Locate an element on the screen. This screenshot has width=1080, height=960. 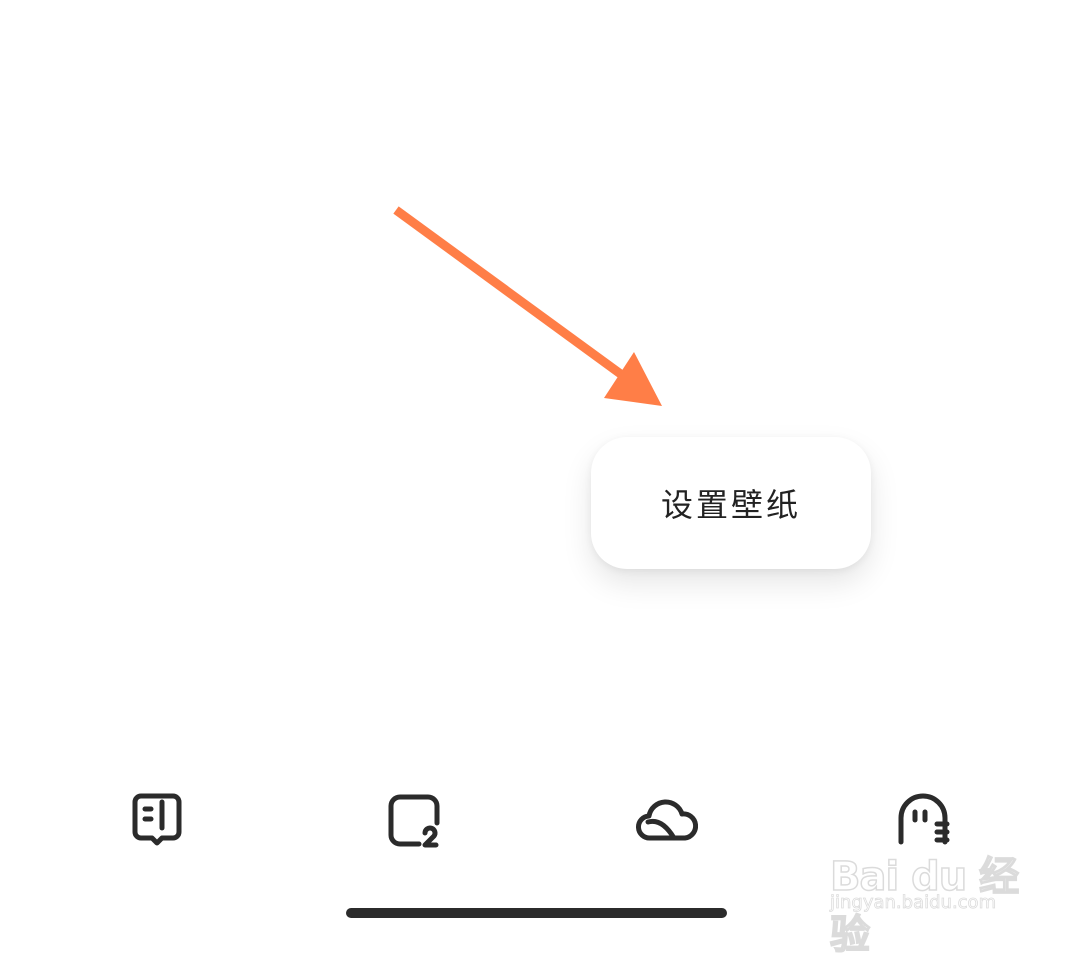
set-wallpaper-menu-item: 设置壁纸 is located at coordinates (731, 503).